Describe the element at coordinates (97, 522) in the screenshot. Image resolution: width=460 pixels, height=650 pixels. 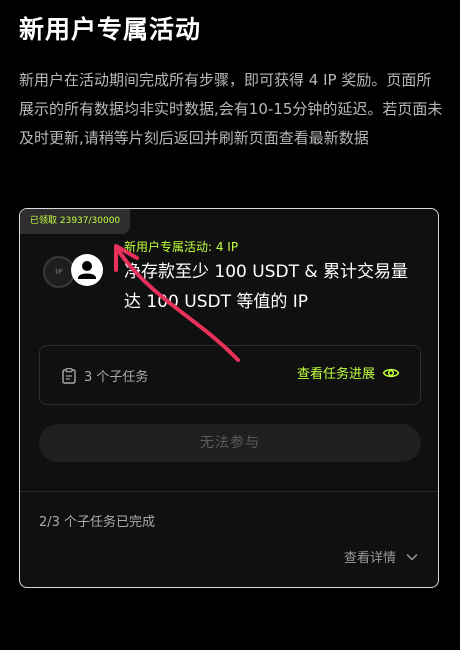
I see `completed-subtasks-status: 2/3 个子任务已完成` at that location.